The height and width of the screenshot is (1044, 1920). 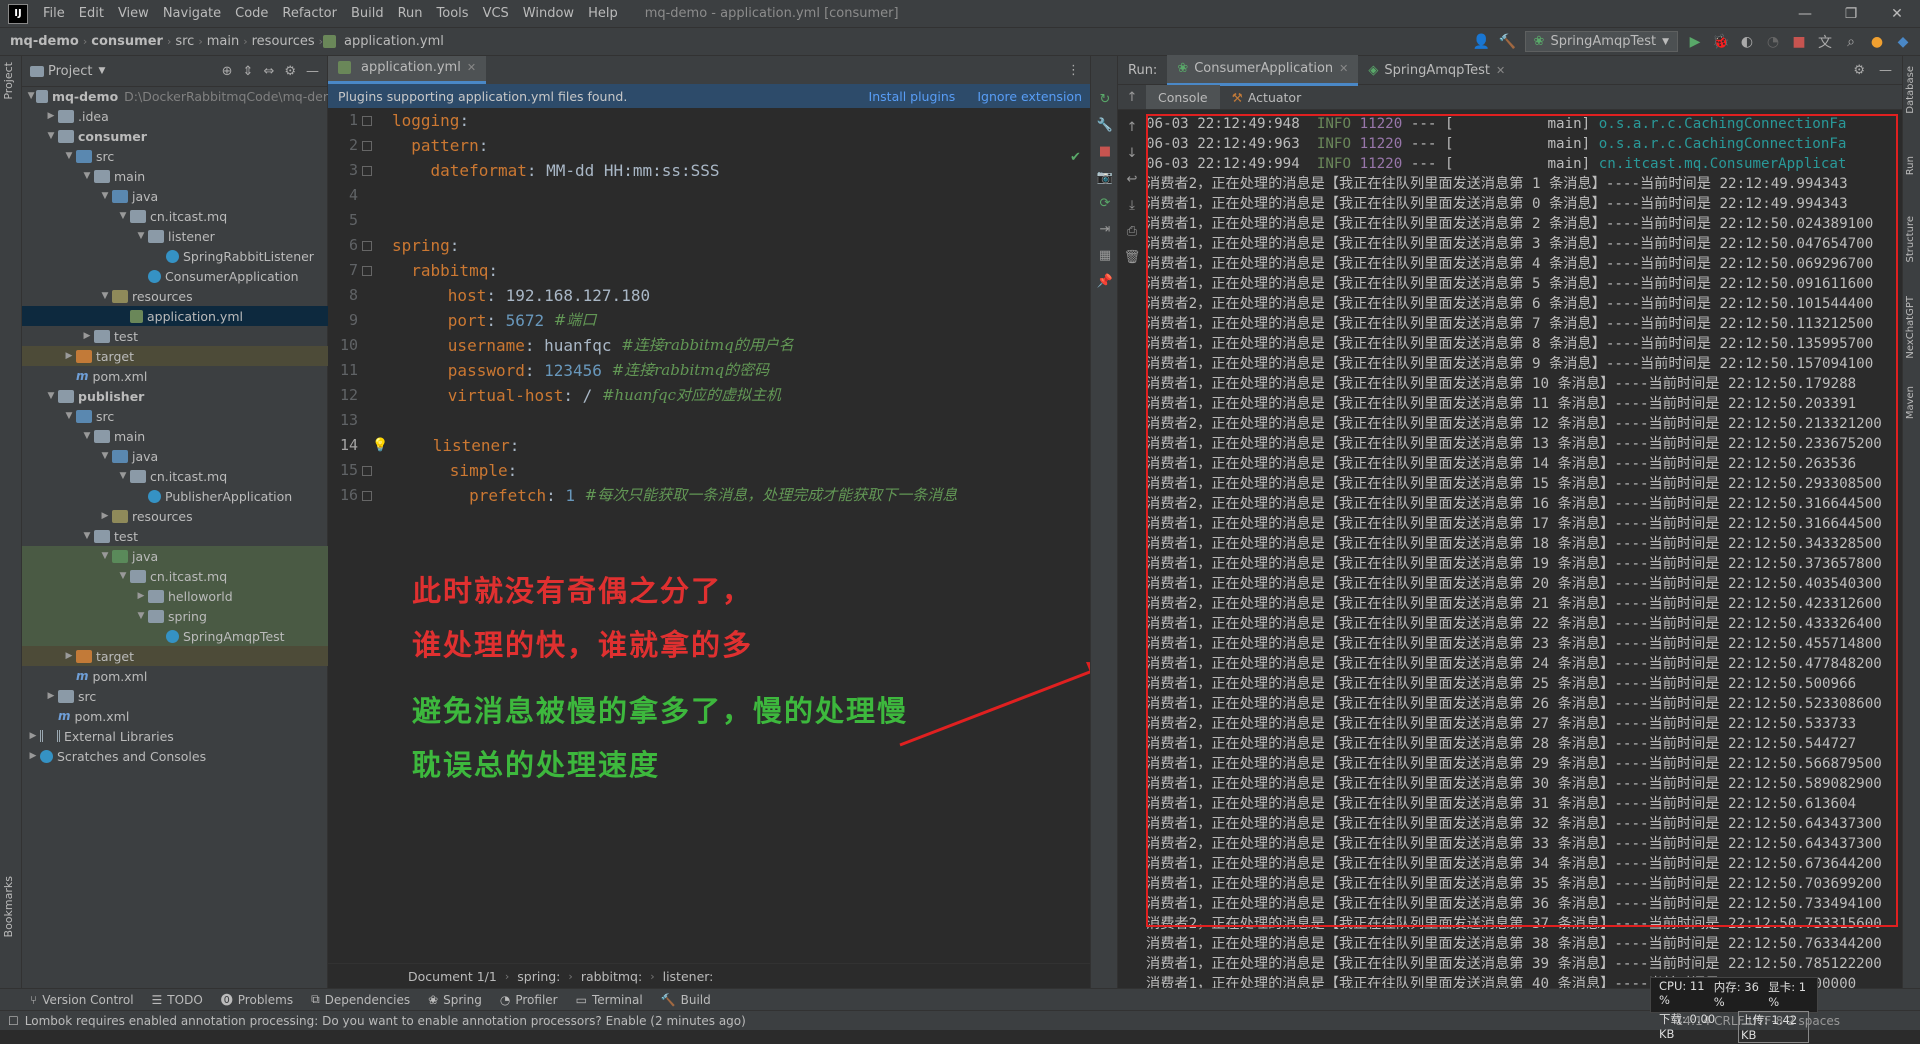 I want to click on inspection-ok-icon: ✔, so click(x=1075, y=157).